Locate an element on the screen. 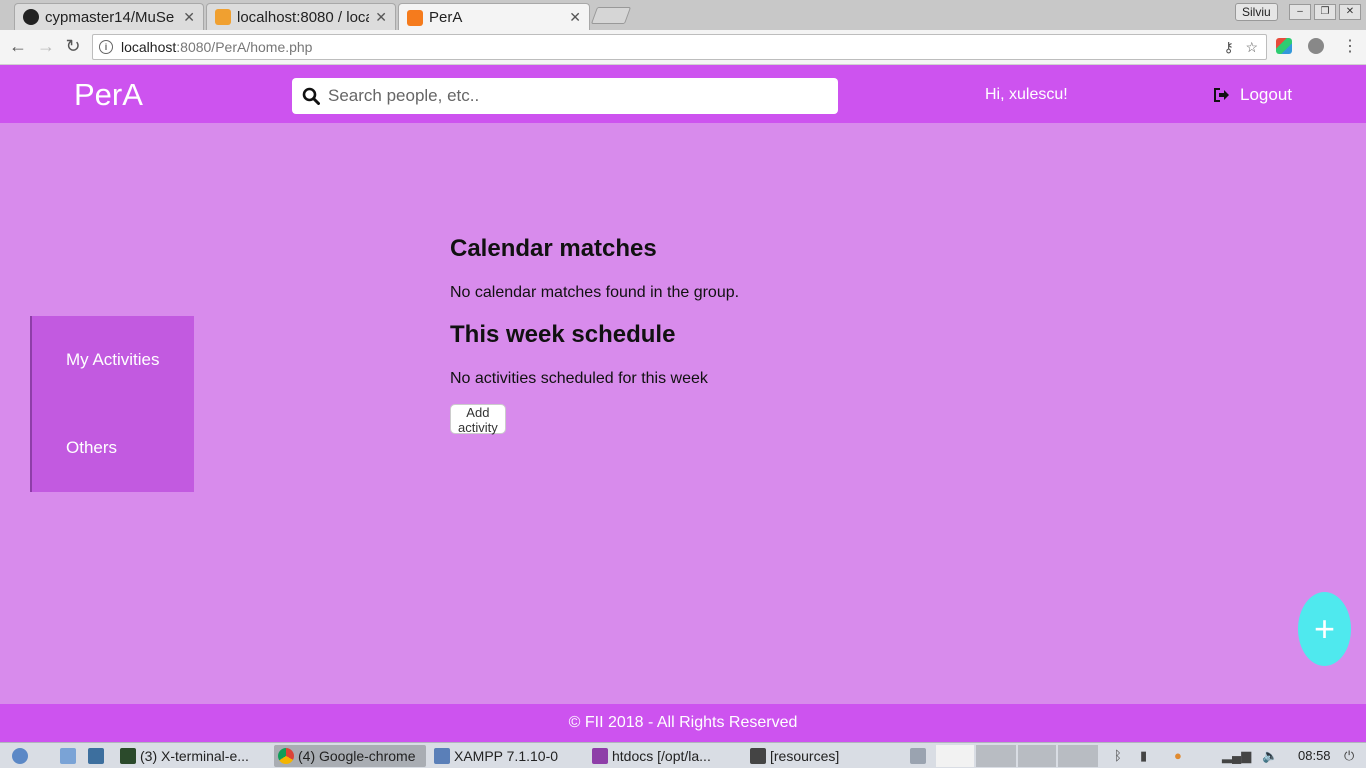 The height and width of the screenshot is (768, 1366). update-icon: ● is located at coordinates (1178, 755).